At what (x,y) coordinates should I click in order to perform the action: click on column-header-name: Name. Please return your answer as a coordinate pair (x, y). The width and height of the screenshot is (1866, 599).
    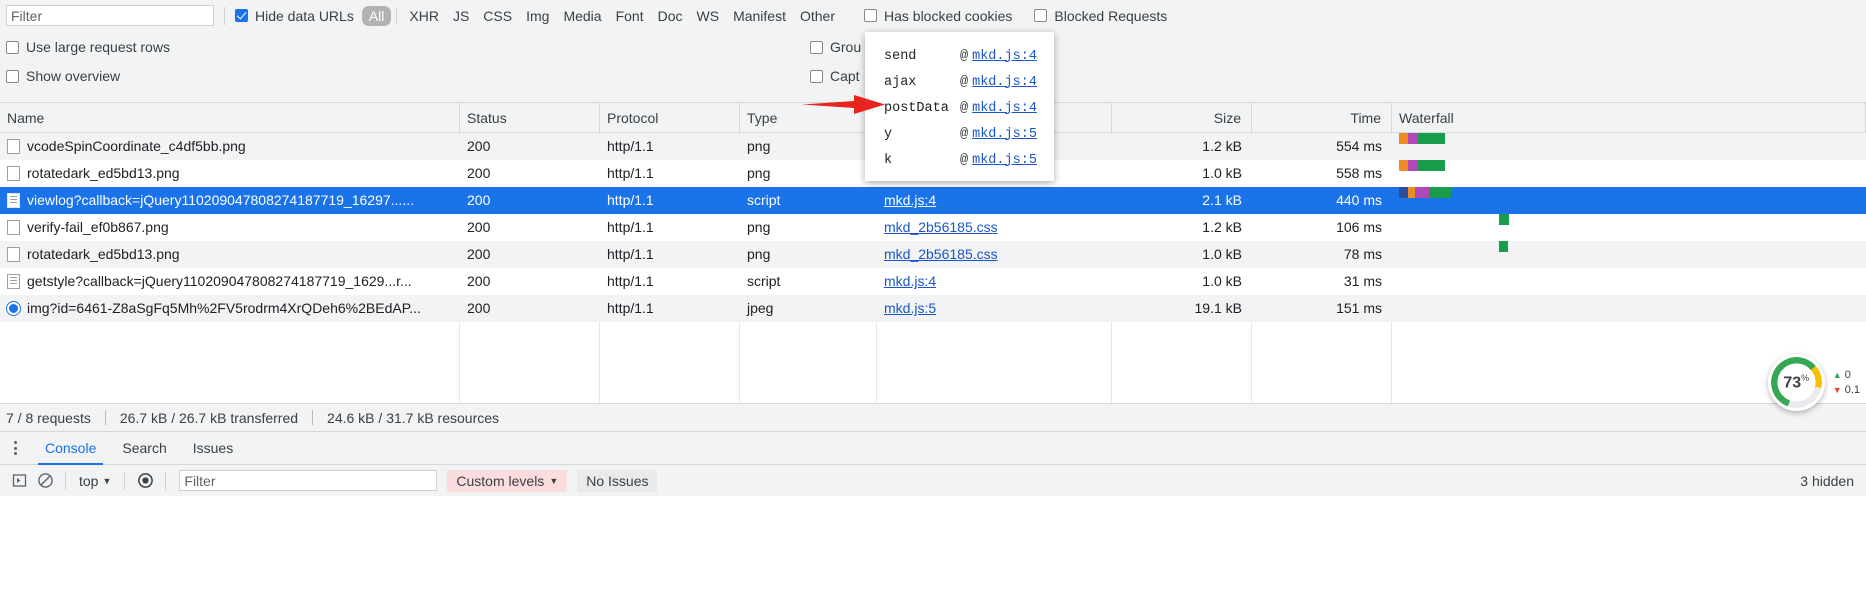
    Looking at the image, I should click on (230, 117).